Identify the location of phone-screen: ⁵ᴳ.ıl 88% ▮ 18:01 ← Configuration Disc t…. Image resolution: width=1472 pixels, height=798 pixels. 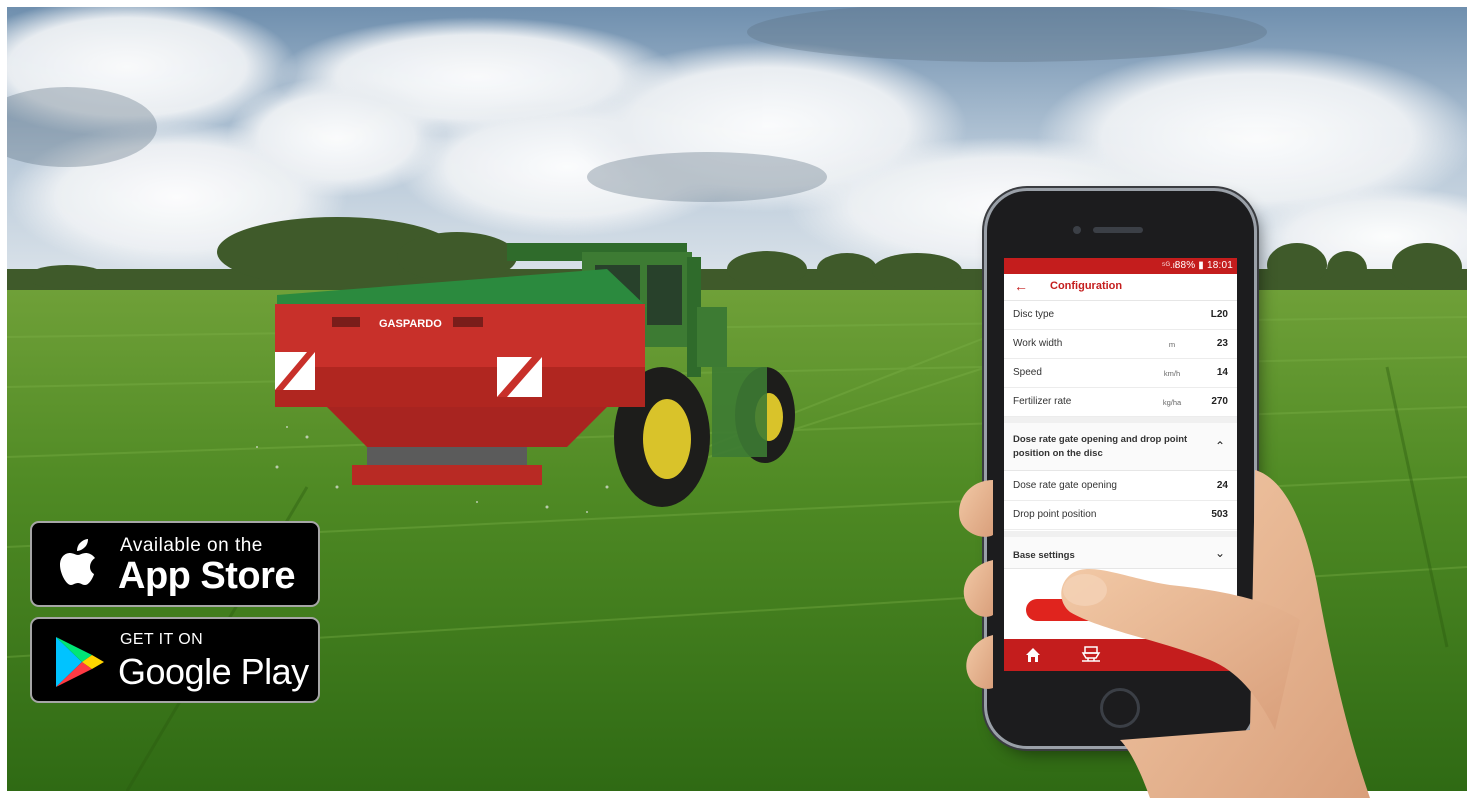
(1120, 464).